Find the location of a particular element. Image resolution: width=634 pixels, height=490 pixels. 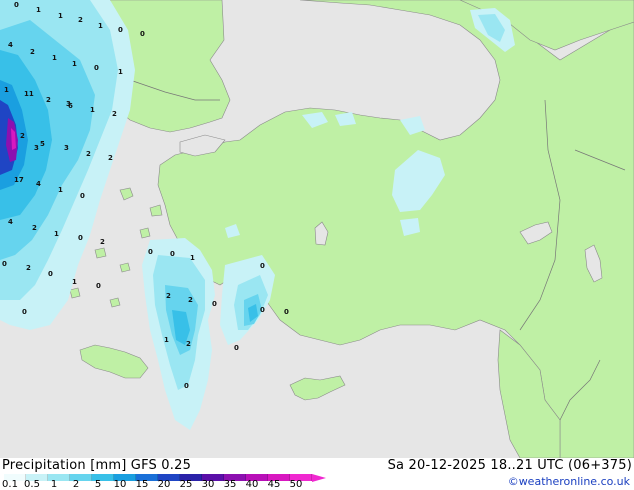

legend-tick-label: 10 is located at coordinates (120, 484).